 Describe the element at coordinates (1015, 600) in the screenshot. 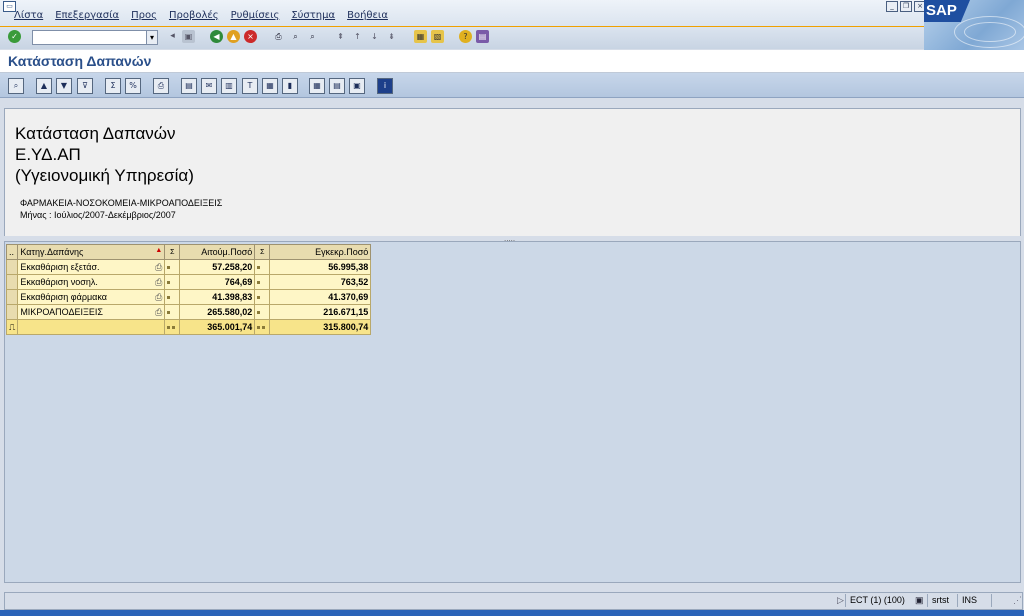

I see `resize-grip-icon: ⋰` at that location.